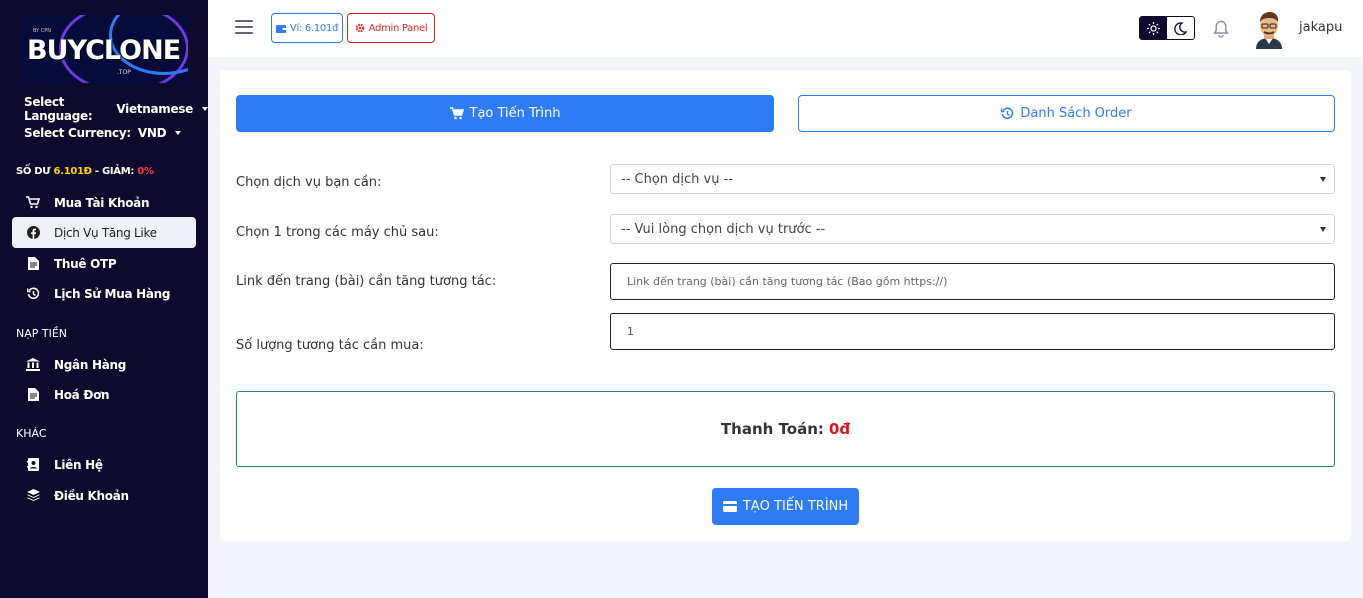 Image resolution: width=1363 pixels, height=598 pixels. I want to click on gear-icon, so click(359, 28).